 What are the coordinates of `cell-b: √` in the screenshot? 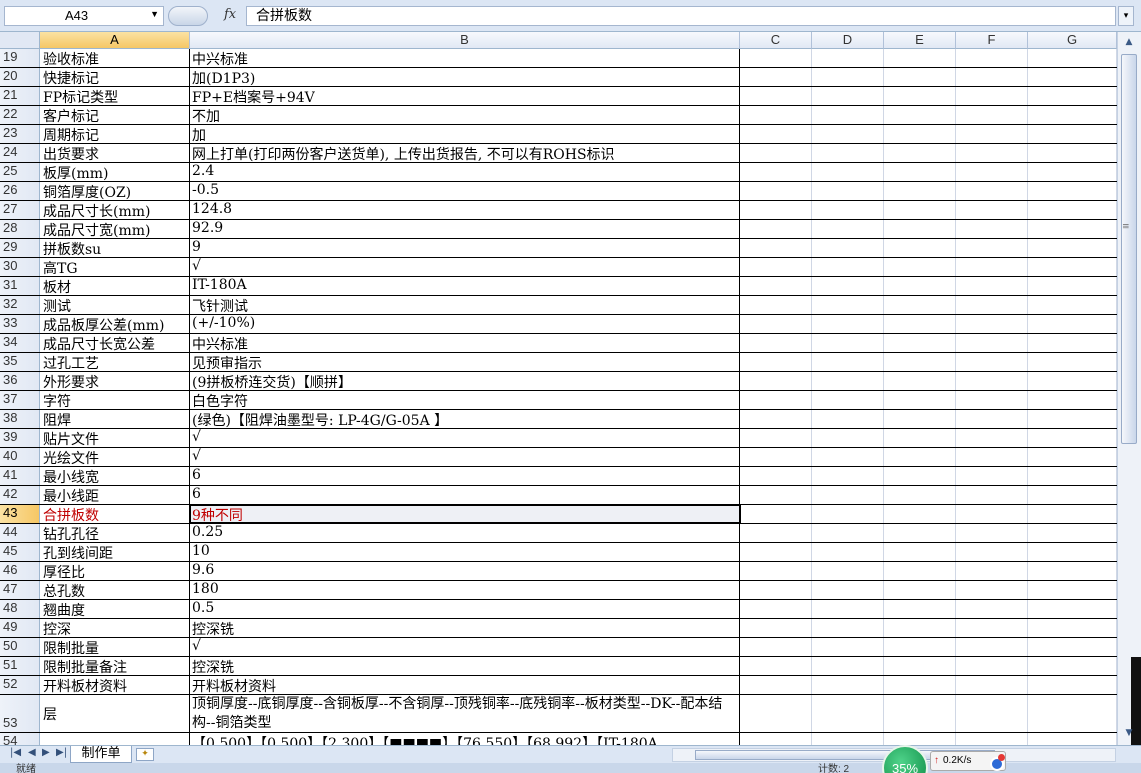 It's located at (465, 438).